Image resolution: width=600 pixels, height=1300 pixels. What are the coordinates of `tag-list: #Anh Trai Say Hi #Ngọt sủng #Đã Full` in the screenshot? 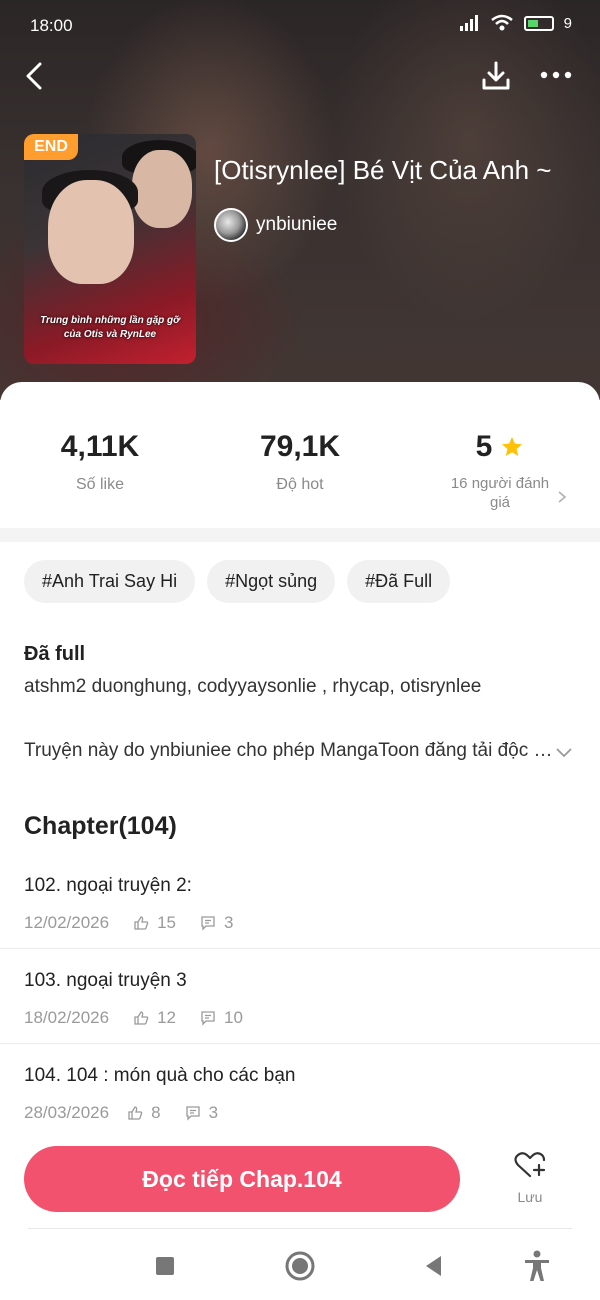 It's located at (237, 581).